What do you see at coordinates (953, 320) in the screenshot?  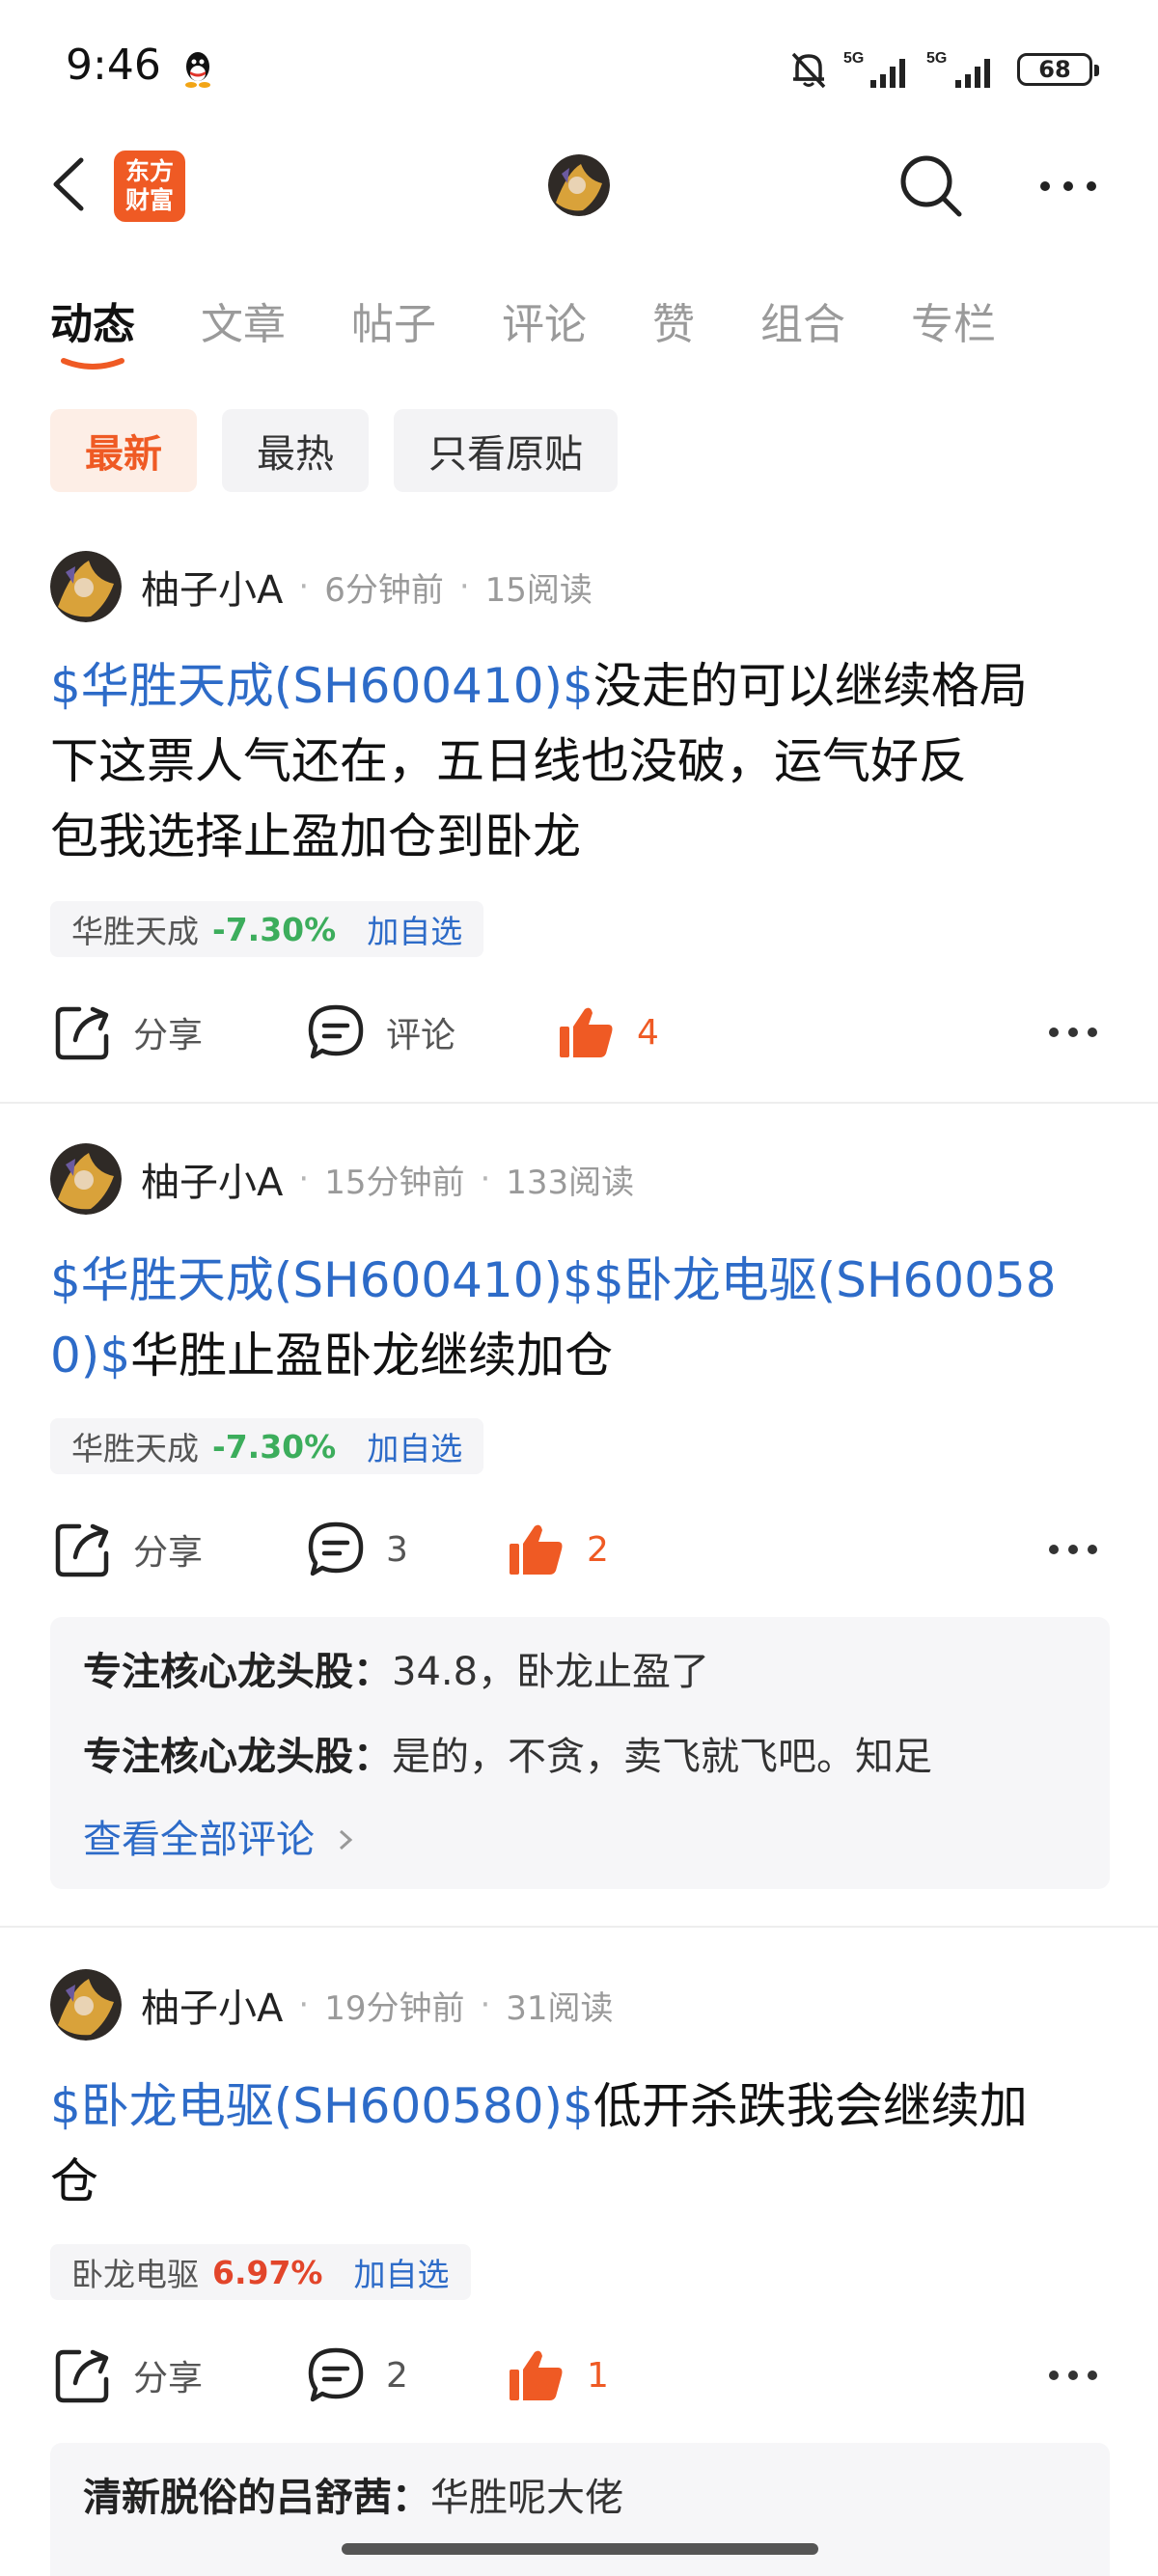 I see `tab-column: 专栏` at bounding box center [953, 320].